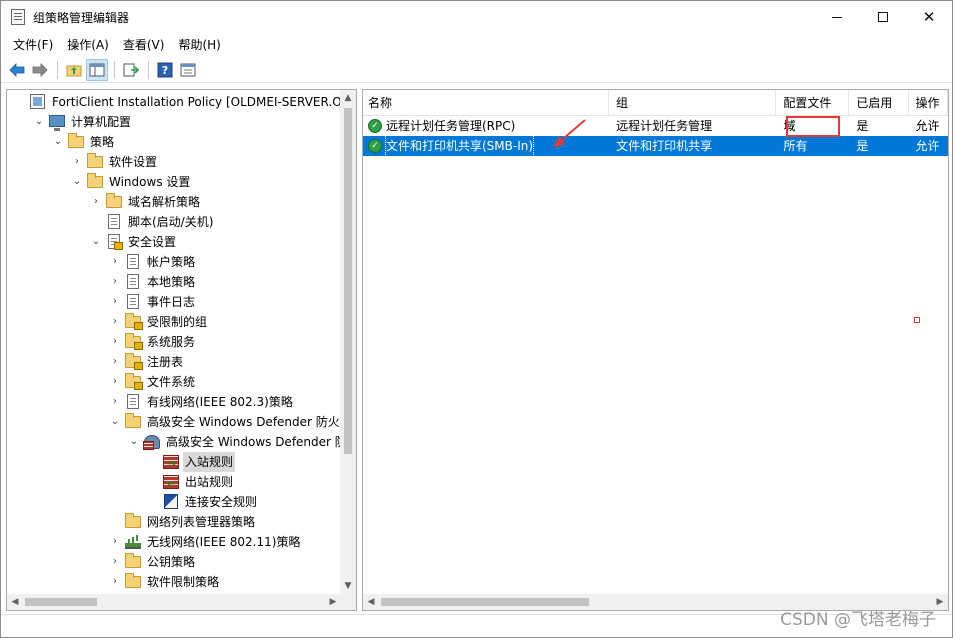  I want to click on tree-item-label: 安全设置, so click(152, 242).